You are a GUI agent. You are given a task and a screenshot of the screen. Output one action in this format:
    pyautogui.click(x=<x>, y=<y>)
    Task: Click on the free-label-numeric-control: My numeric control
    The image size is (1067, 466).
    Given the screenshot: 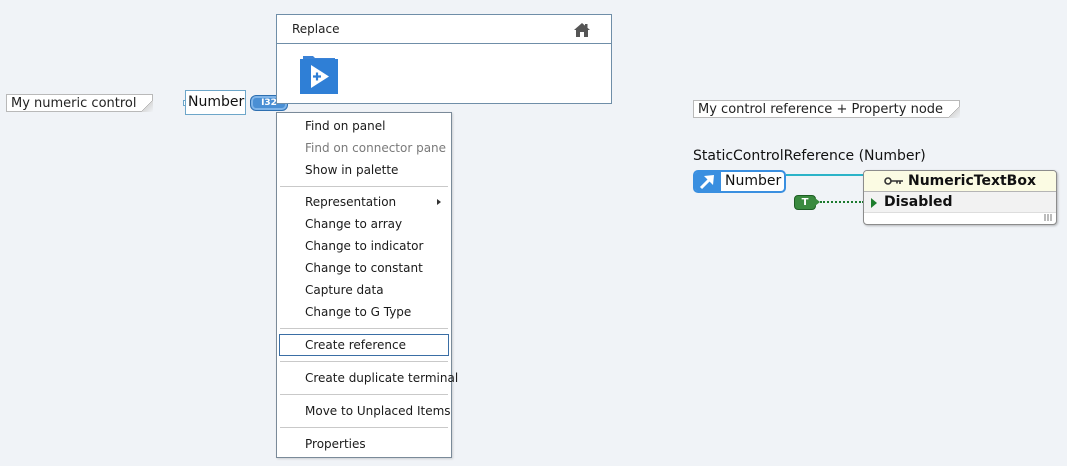 What is the action you would take?
    pyautogui.click(x=80, y=103)
    